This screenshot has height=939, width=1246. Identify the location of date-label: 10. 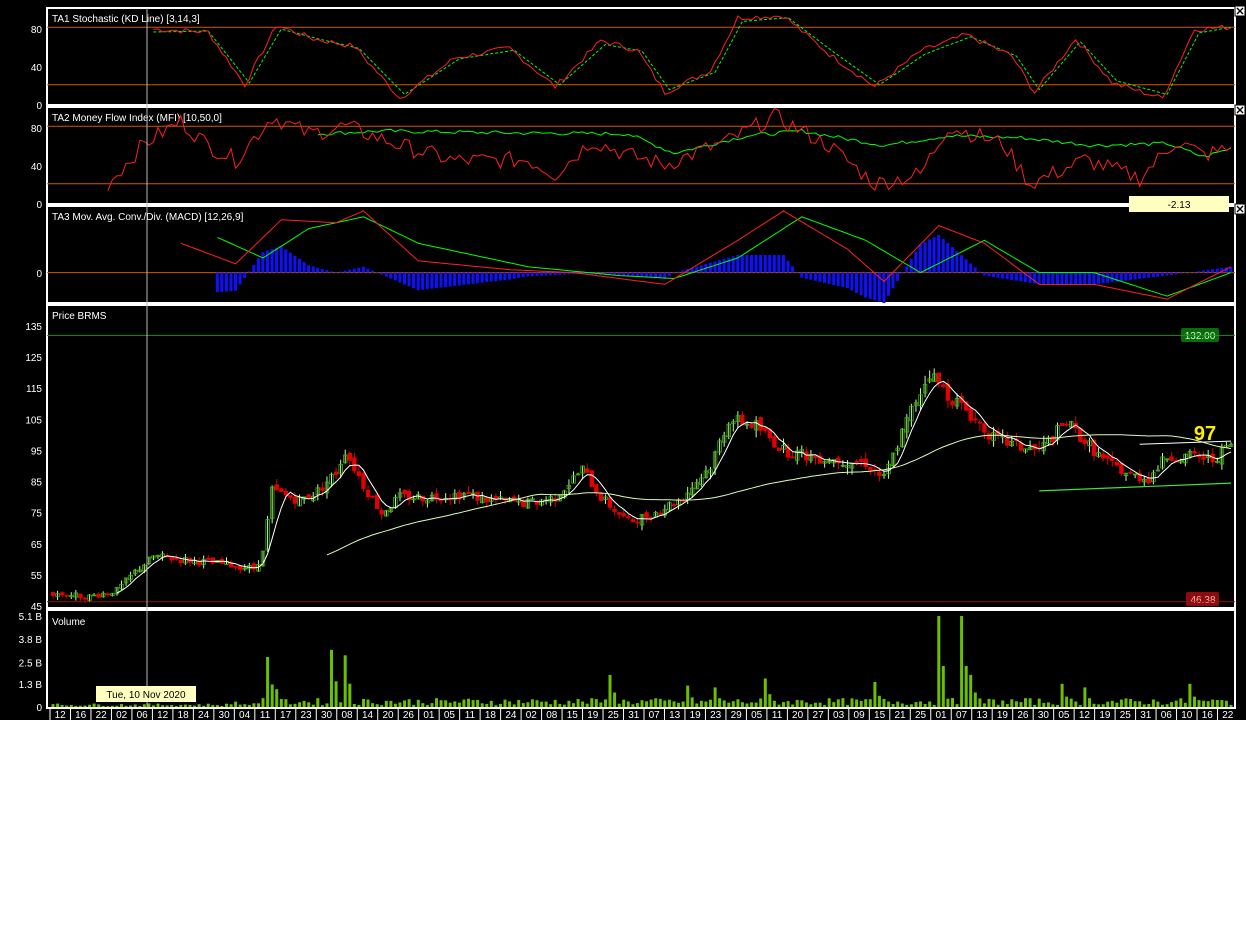
(1187, 715).